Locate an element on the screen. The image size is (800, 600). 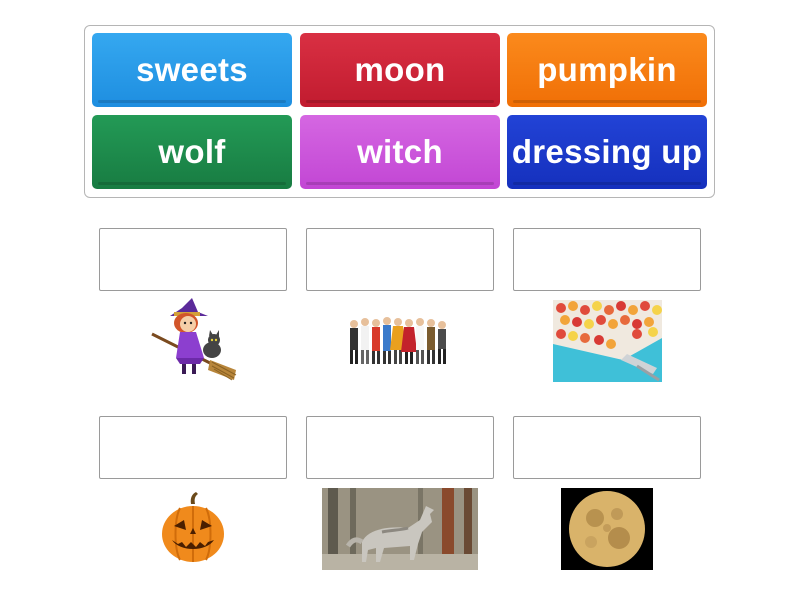
costumed-children-image is located at coordinates (399, 339).